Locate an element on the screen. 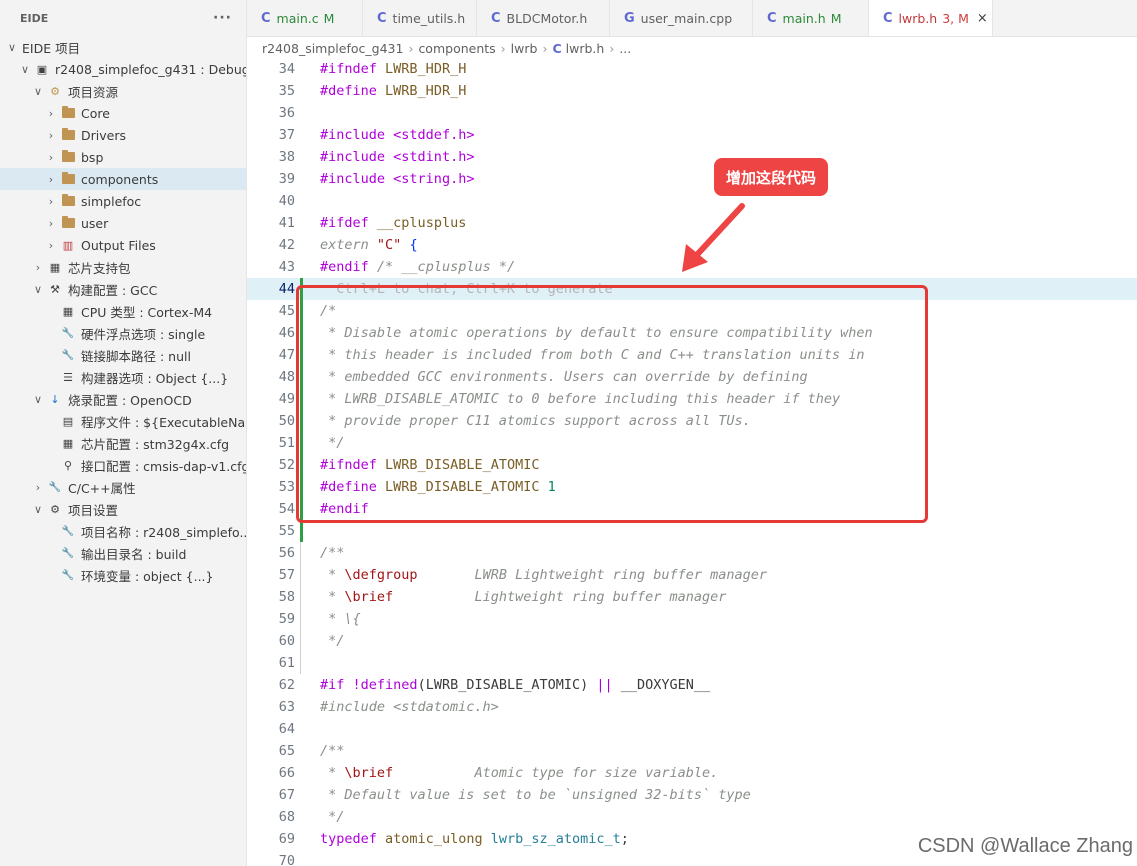 This screenshot has height=866, width=1137. code-line: 68 */ is located at coordinates (692, 817).